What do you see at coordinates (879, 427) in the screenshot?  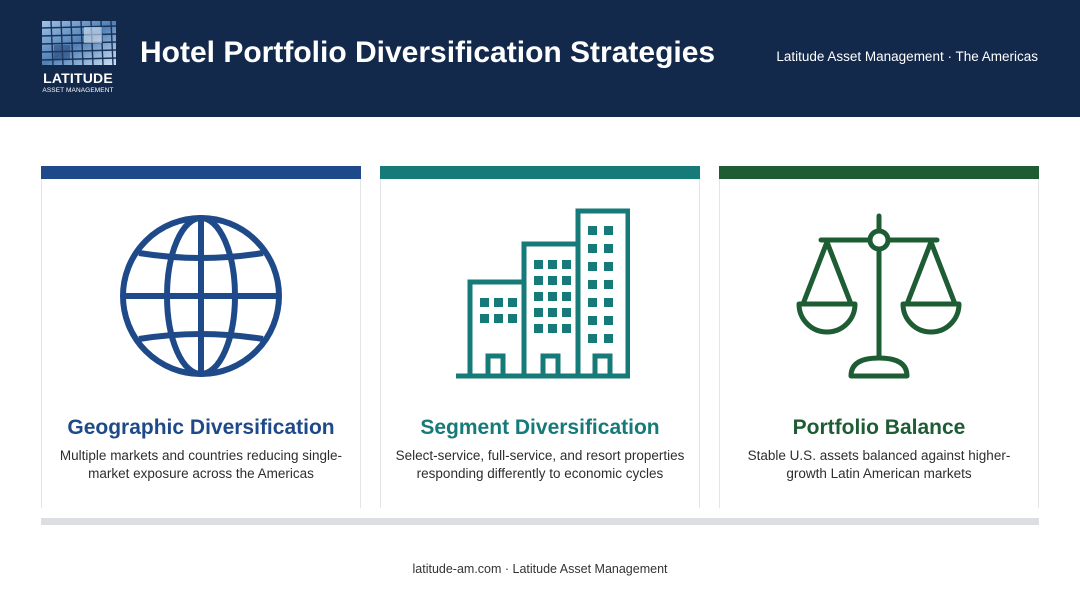 I see `card-title: Portfolio Balance` at bounding box center [879, 427].